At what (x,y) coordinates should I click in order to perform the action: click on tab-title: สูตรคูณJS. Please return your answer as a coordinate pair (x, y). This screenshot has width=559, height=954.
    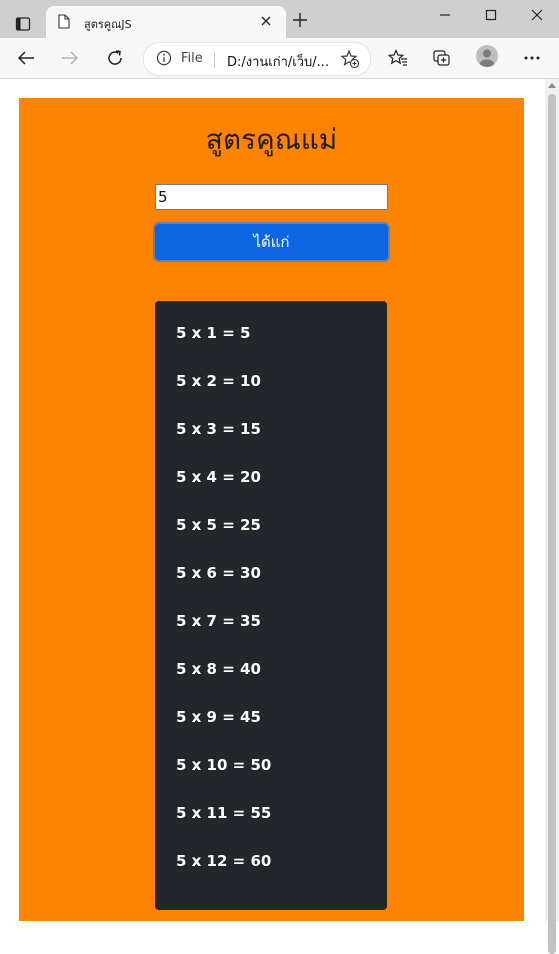
    Looking at the image, I should click on (108, 24).